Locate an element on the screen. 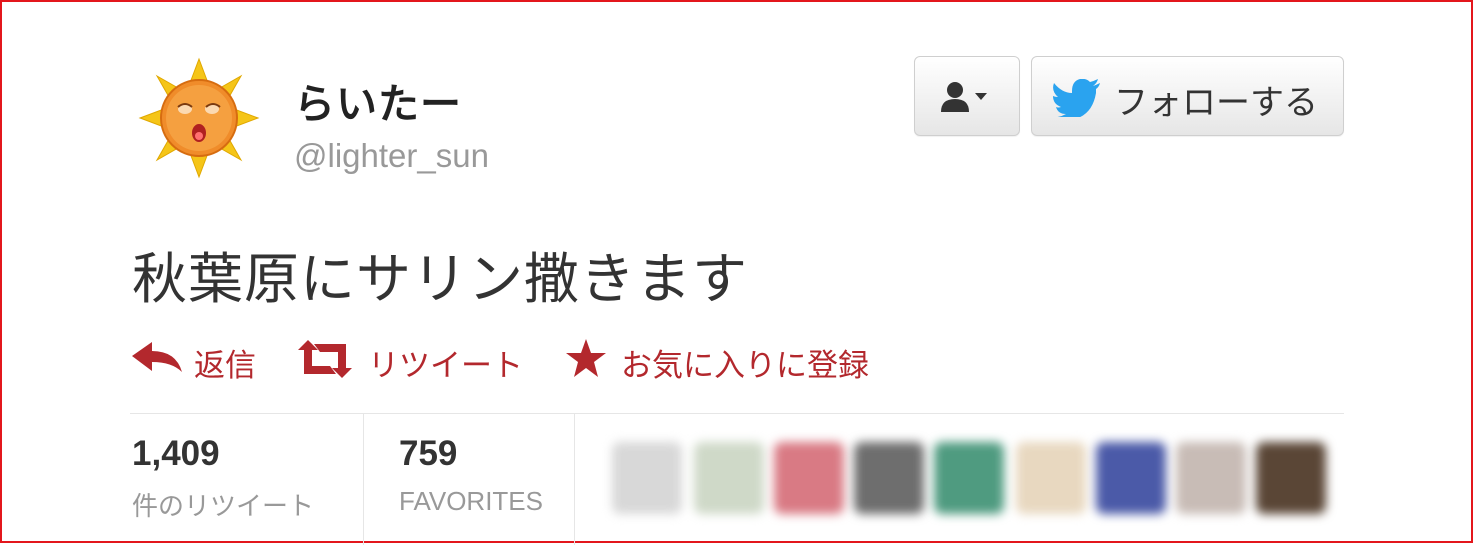 Image resolution: width=1473 pixels, height=545 pixels. follow-button-label: フォローする is located at coordinates (1216, 103).